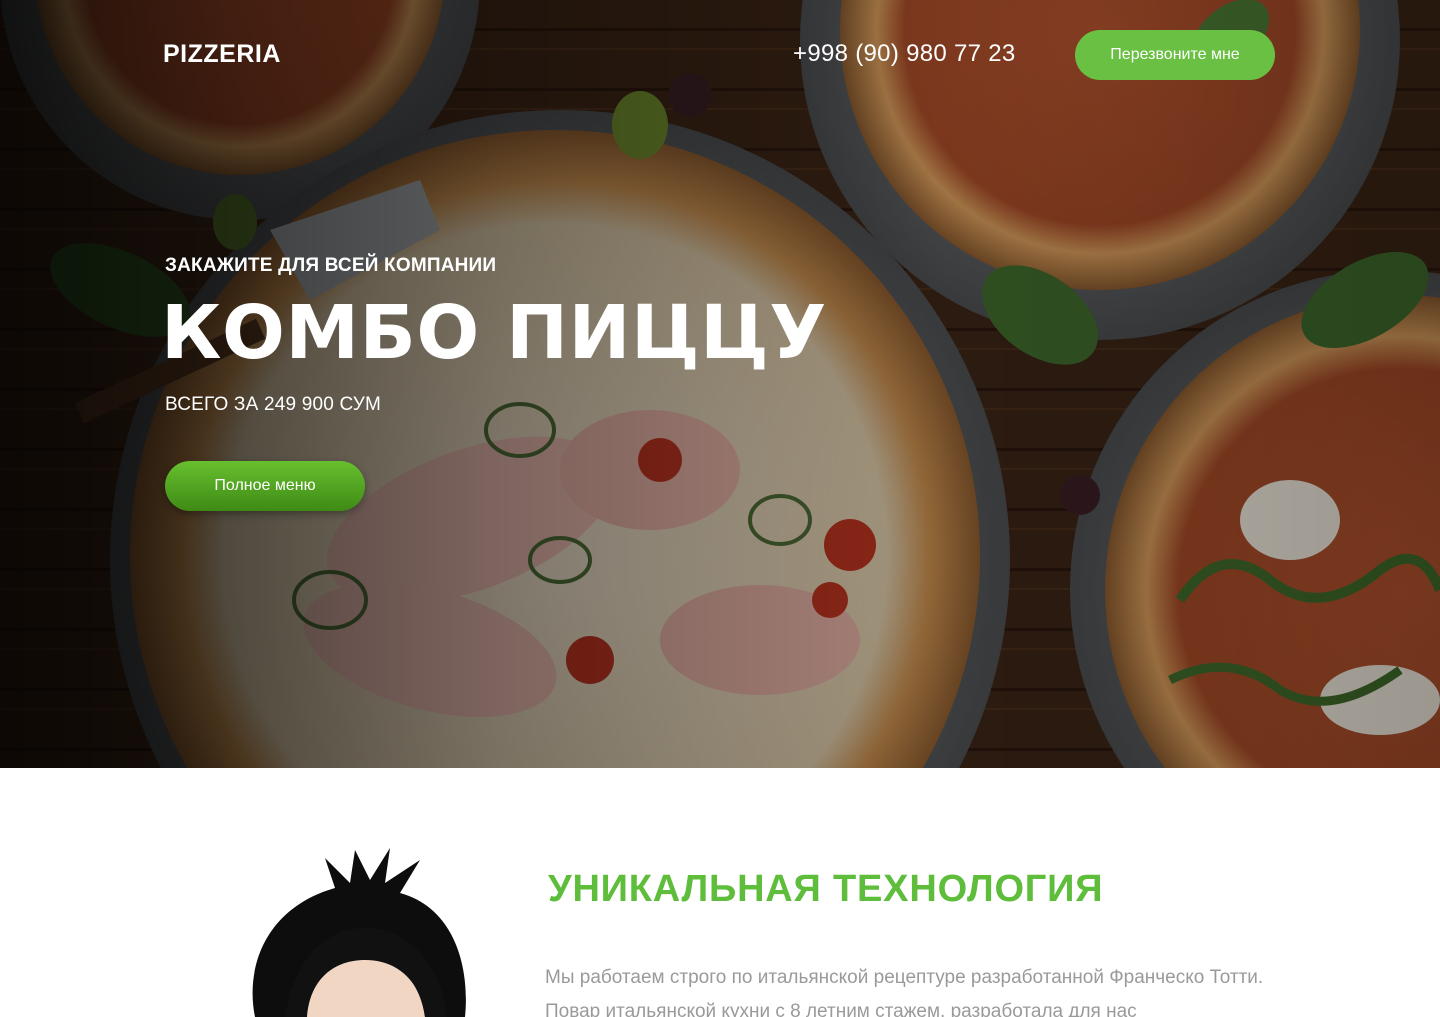 The image size is (1440, 1017). I want to click on hero-headline: КОМБО ПИЦЦУ, so click(494, 333).